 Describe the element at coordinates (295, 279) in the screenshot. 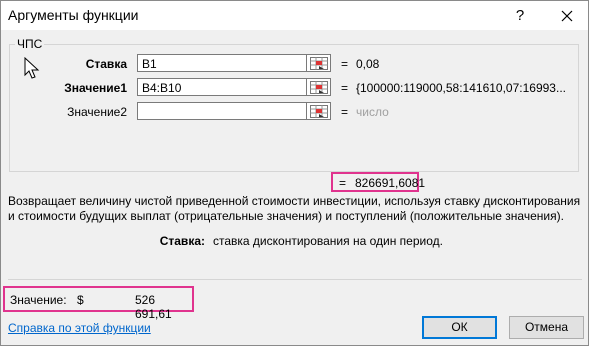

I see `divider` at that location.